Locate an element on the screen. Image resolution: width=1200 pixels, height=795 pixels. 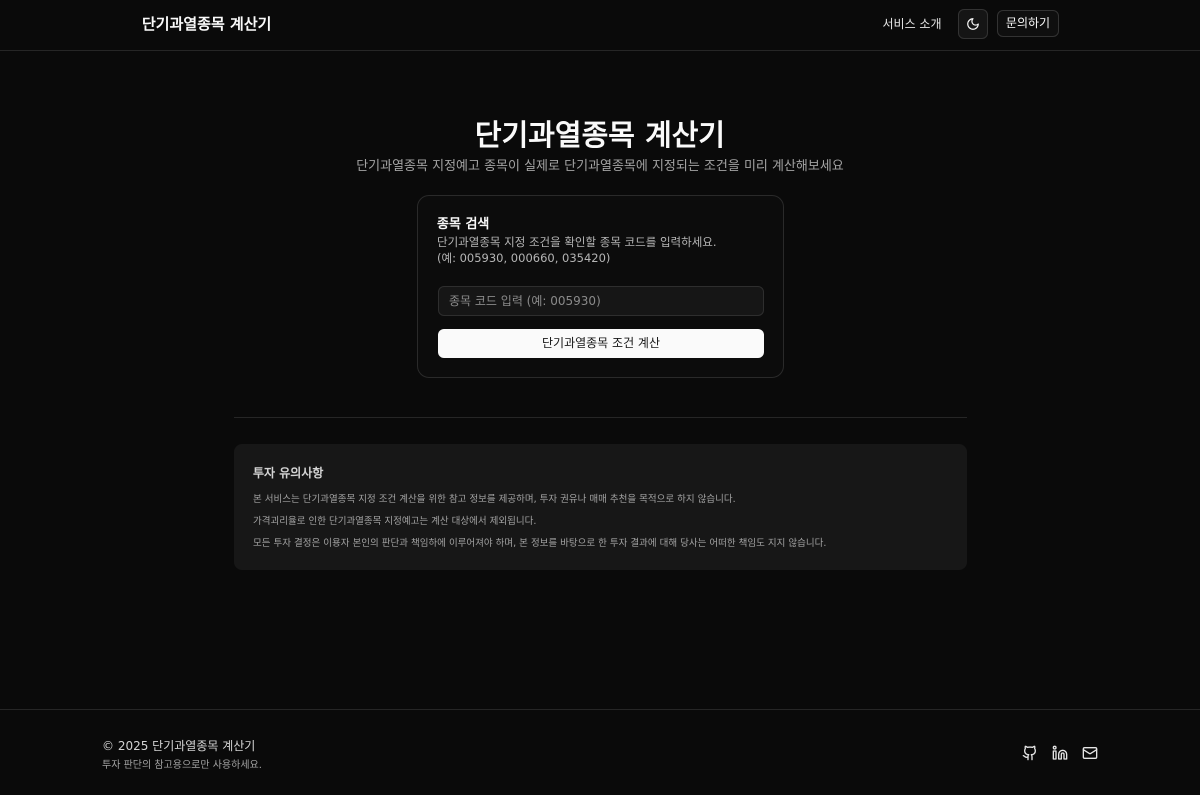
nav-link-about: 서비스 소개 is located at coordinates (912, 24).